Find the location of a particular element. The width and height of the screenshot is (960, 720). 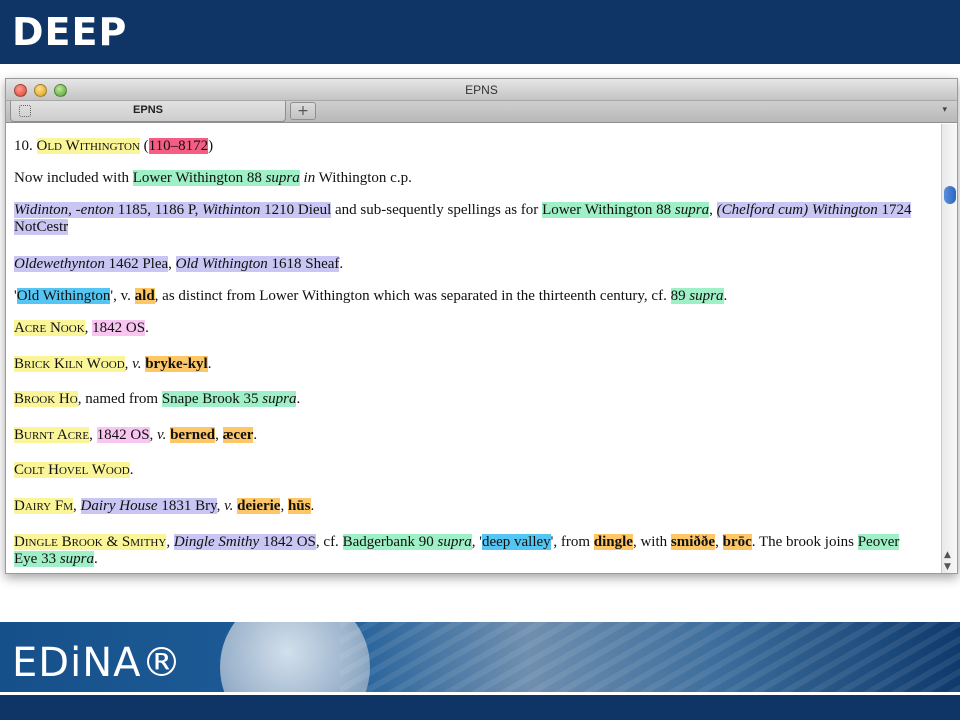

place-name: Brook Ho is located at coordinates (46, 399).